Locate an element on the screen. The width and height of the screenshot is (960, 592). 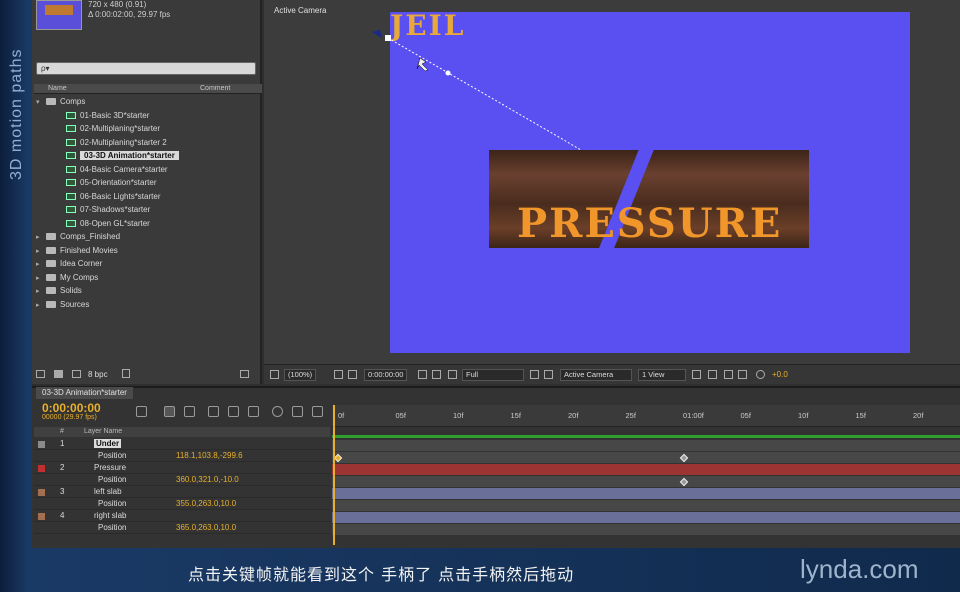
current-time-field: 0:00:00:00 is located at coordinates (386, 375).